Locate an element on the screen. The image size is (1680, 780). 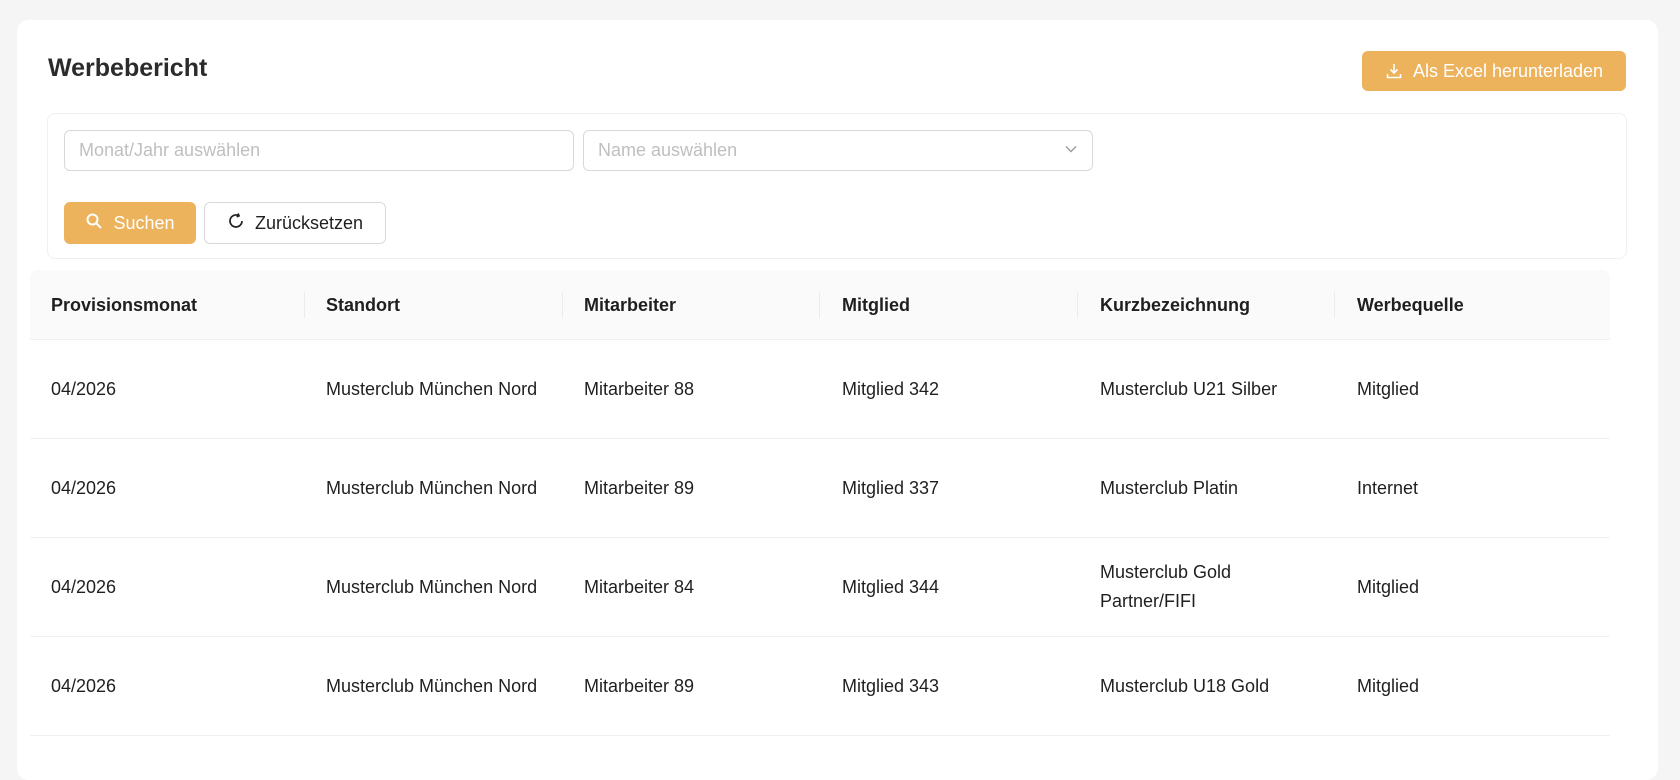
cell-mitglied: Mitglied 337 is located at coordinates (891, 487).